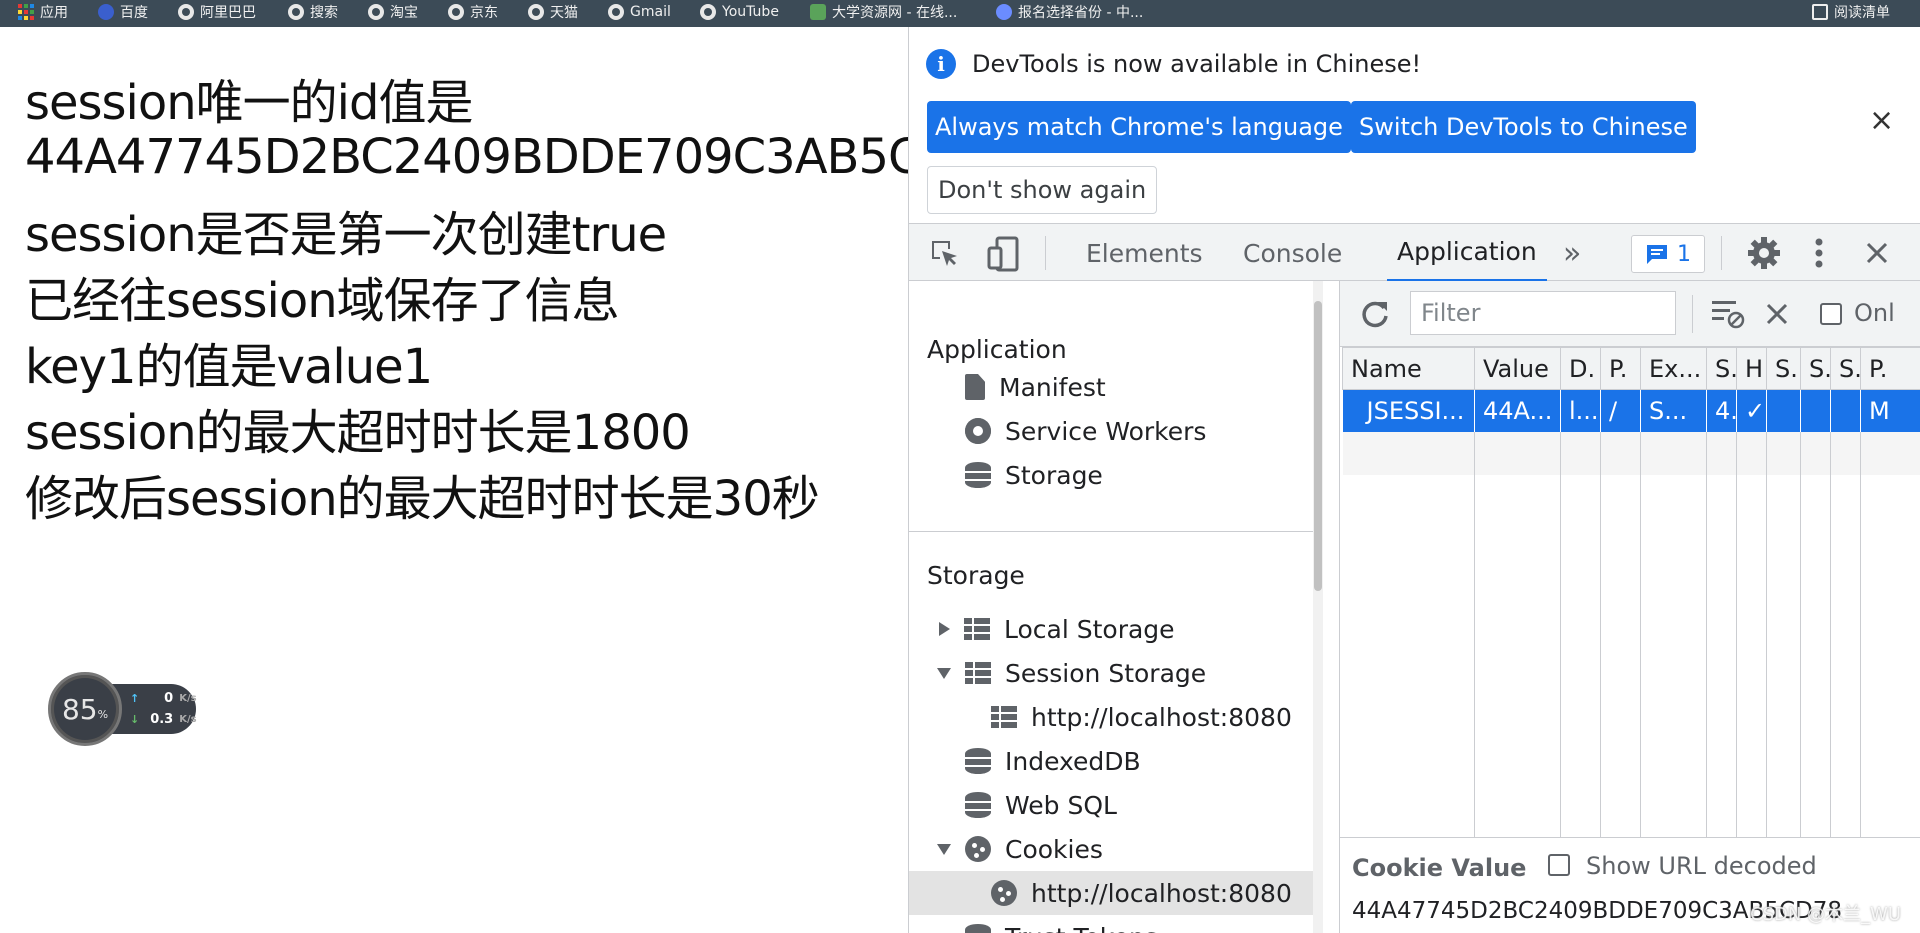 Image resolution: width=1920 pixels, height=933 pixels. I want to click on column-header-domain: D., so click(1580, 368).